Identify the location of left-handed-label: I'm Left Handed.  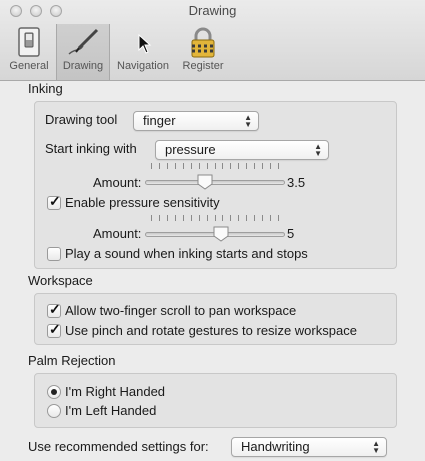
(111, 410).